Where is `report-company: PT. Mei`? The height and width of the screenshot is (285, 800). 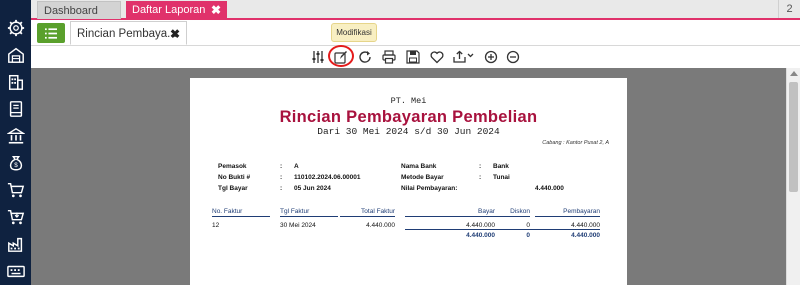
report-company: PT. Mei is located at coordinates (408, 101).